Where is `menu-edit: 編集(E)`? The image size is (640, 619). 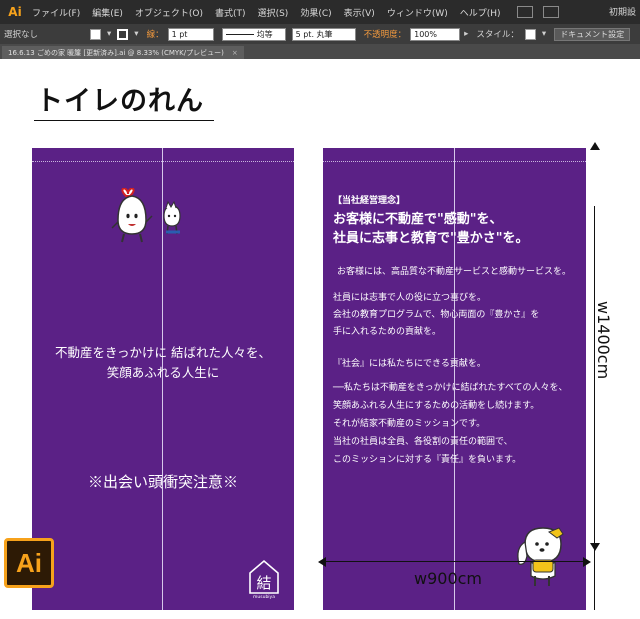
menu-edit: 編集(E) is located at coordinates (107, 12).